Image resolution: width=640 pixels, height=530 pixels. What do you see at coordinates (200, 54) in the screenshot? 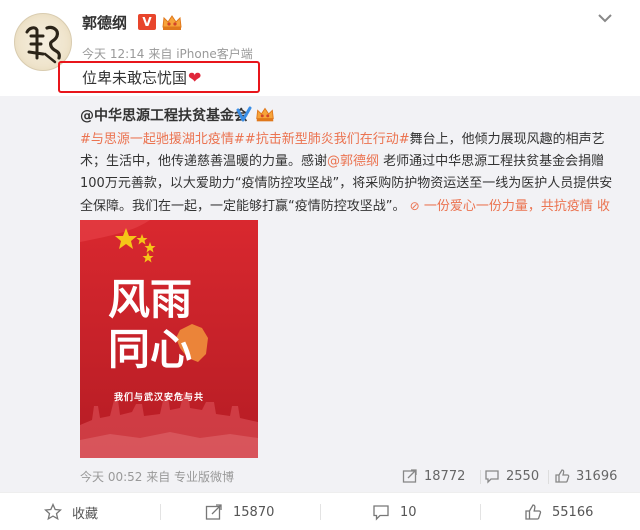
I see `post-source: 来自 iPhone客户端` at bounding box center [200, 54].